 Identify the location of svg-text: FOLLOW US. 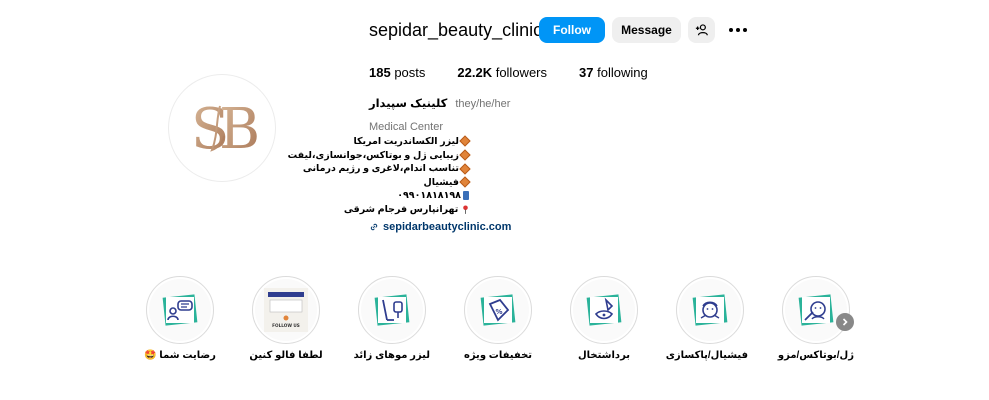
(286, 325).